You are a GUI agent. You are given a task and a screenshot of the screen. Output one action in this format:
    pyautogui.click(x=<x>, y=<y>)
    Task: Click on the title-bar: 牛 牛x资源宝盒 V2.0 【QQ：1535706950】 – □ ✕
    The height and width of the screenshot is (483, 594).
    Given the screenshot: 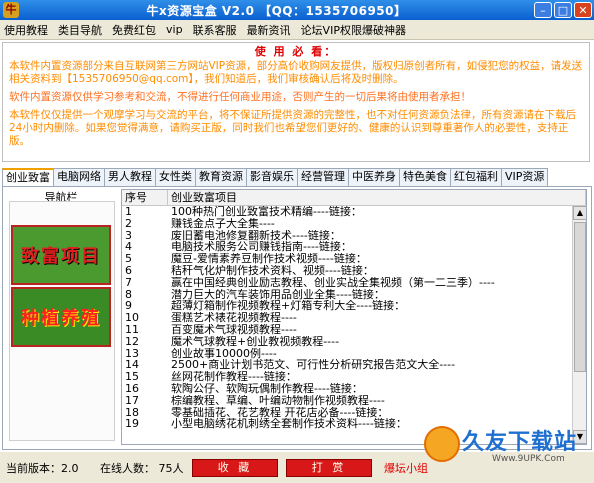 What is the action you would take?
    pyautogui.click(x=297, y=10)
    